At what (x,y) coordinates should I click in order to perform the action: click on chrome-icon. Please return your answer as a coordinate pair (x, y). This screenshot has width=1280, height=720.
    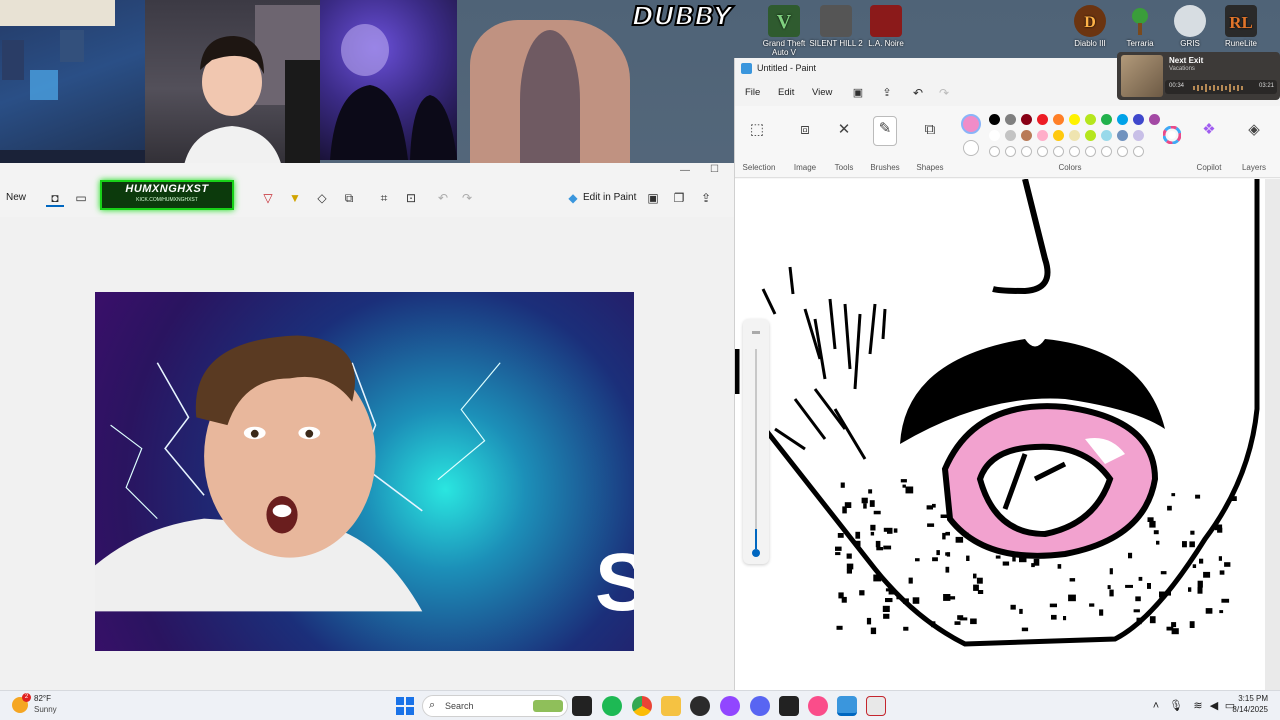
    Looking at the image, I should click on (642, 706).